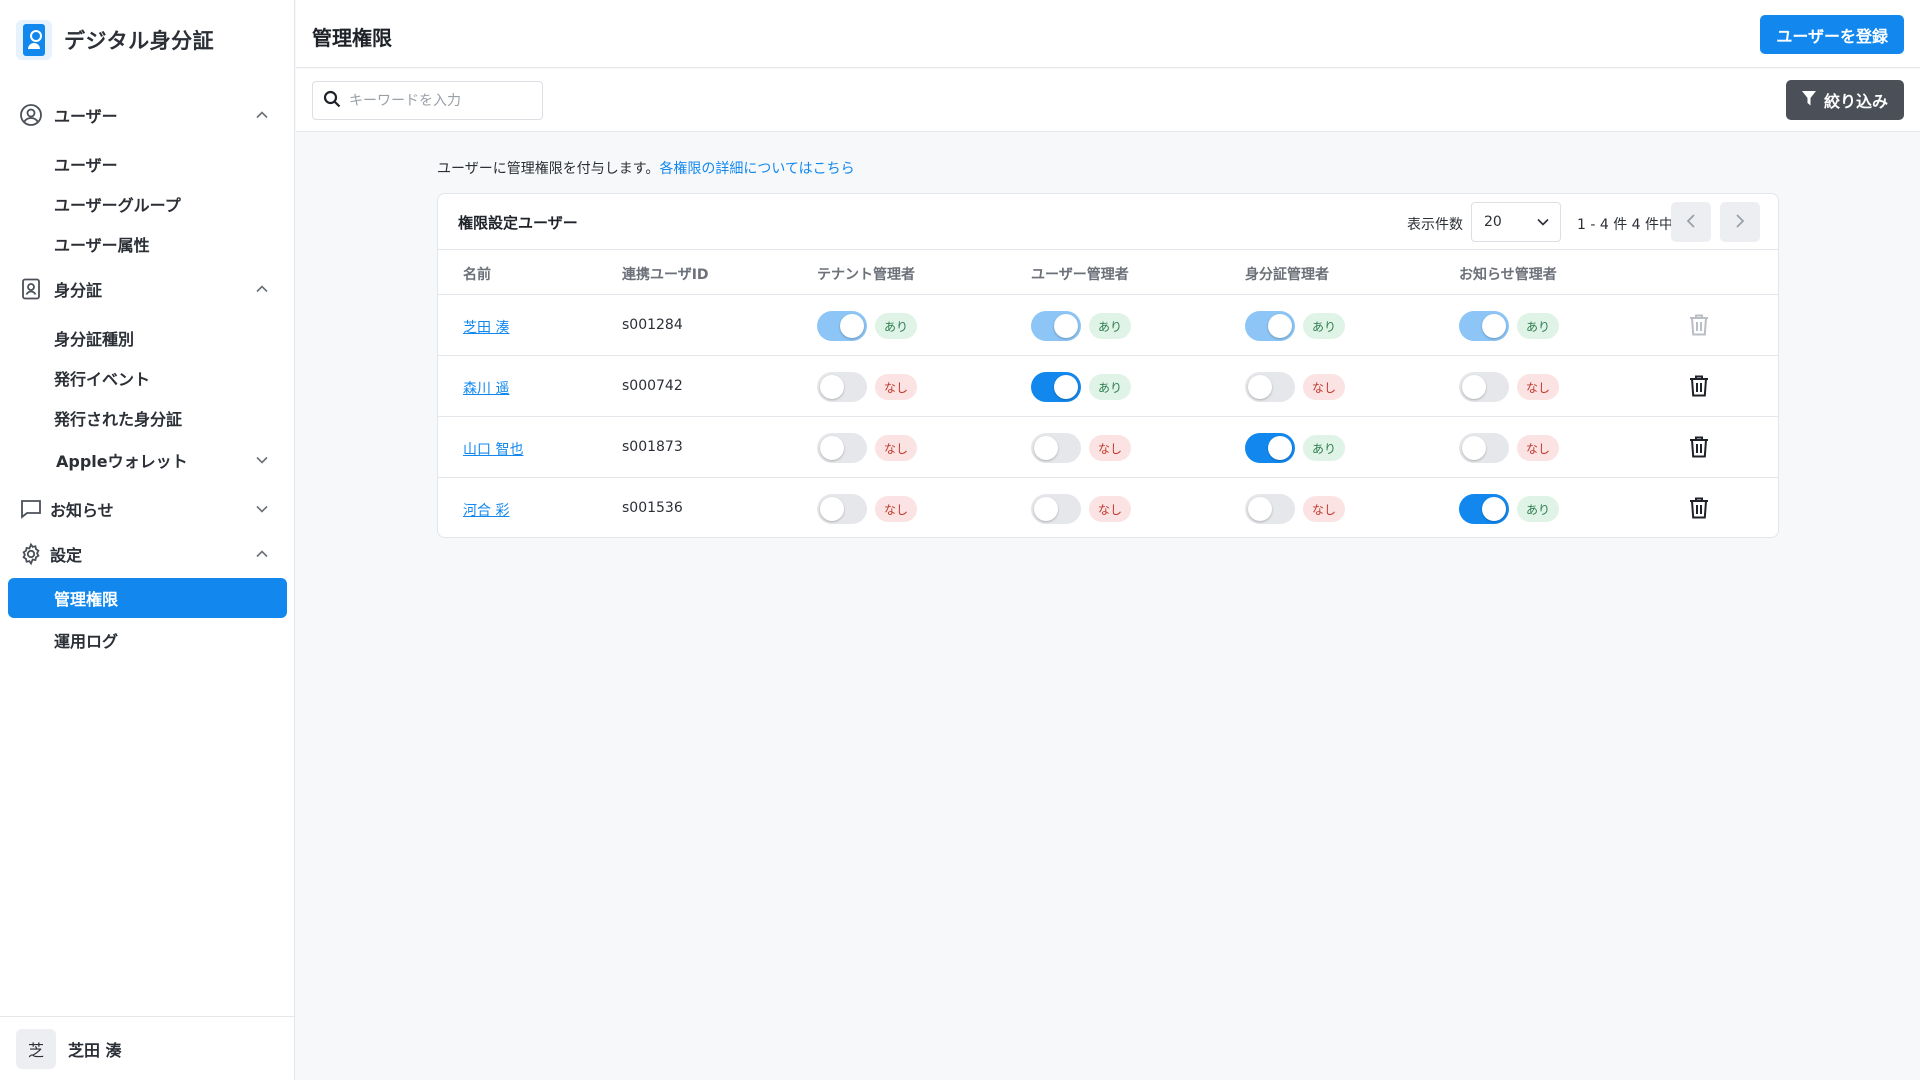  I want to click on current-user: 芝 芝田 湊, so click(147, 1048).